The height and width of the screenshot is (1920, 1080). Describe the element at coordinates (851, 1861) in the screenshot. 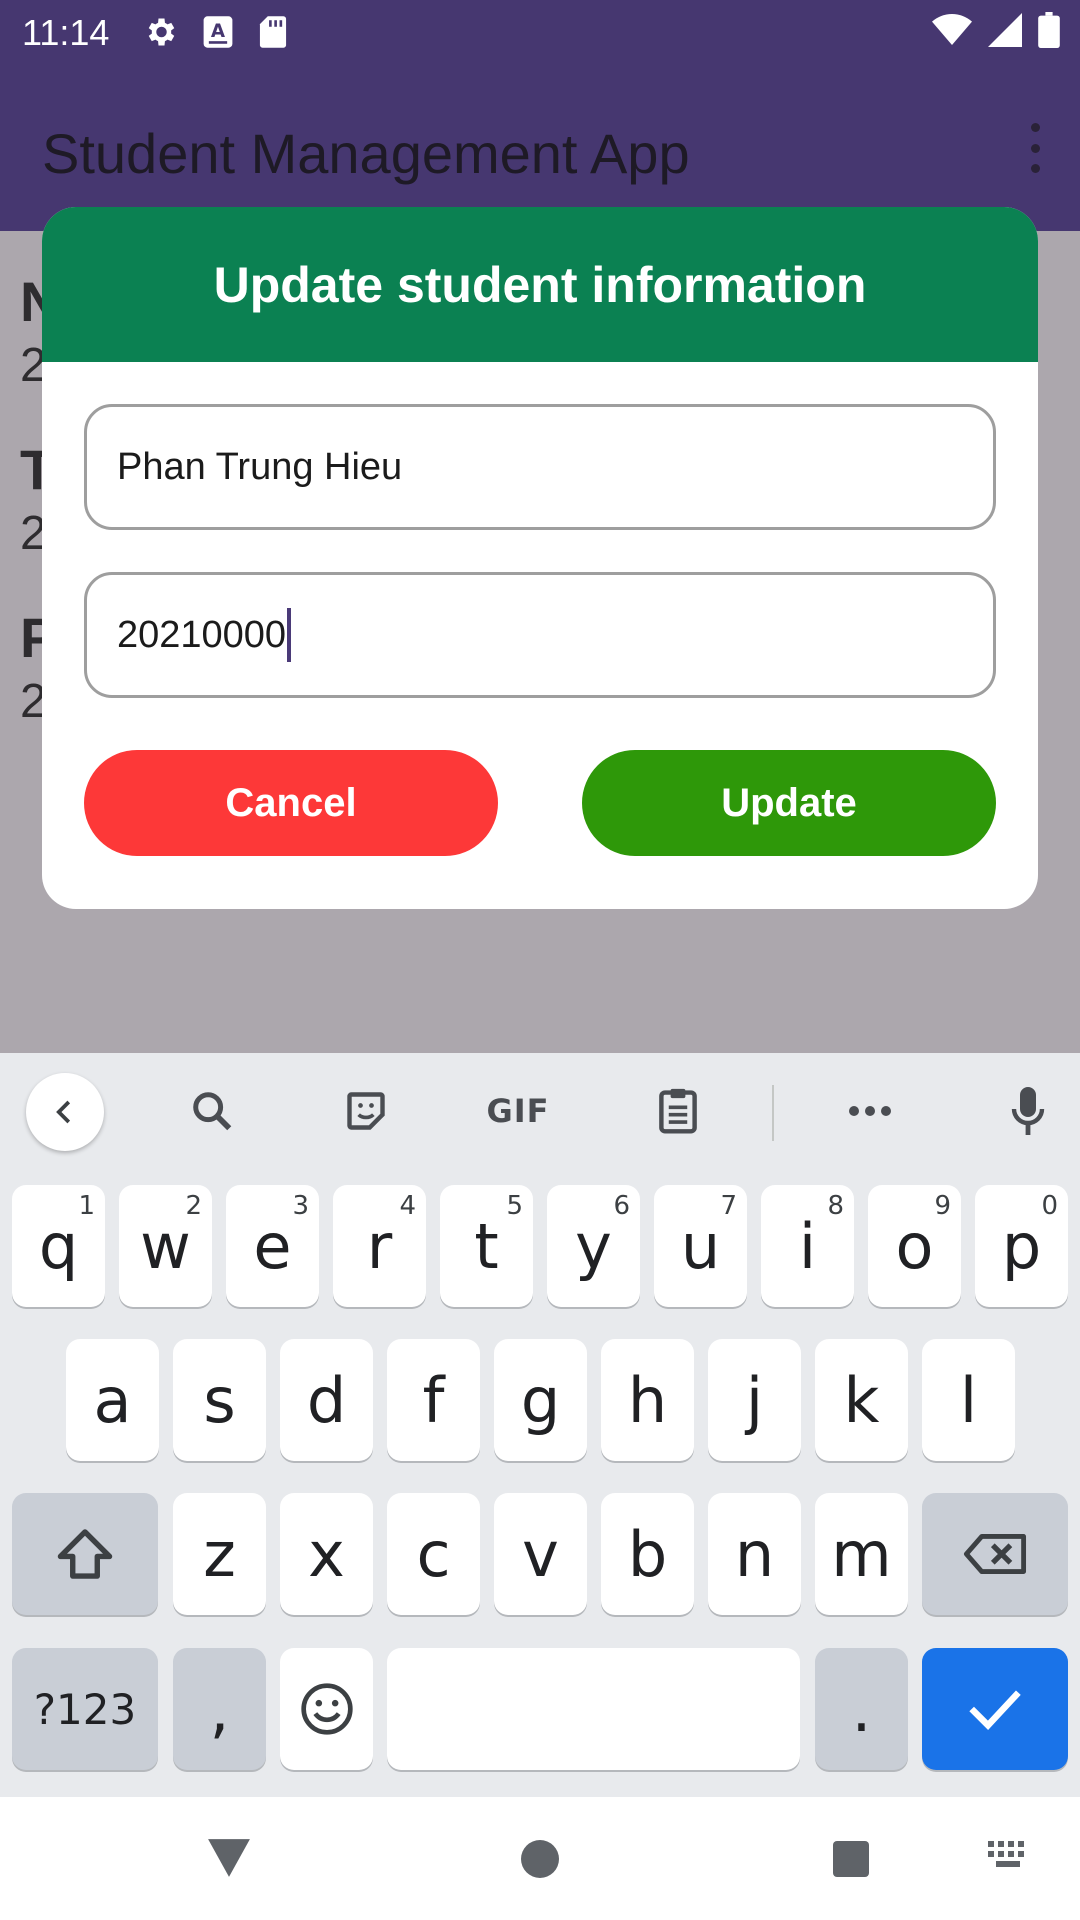

I see `recents-icon` at that location.